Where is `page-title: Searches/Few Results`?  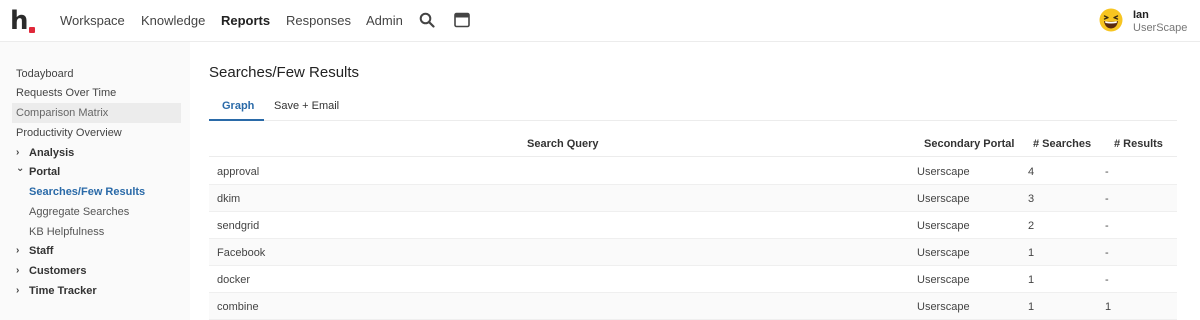 page-title: Searches/Few Results is located at coordinates (284, 72).